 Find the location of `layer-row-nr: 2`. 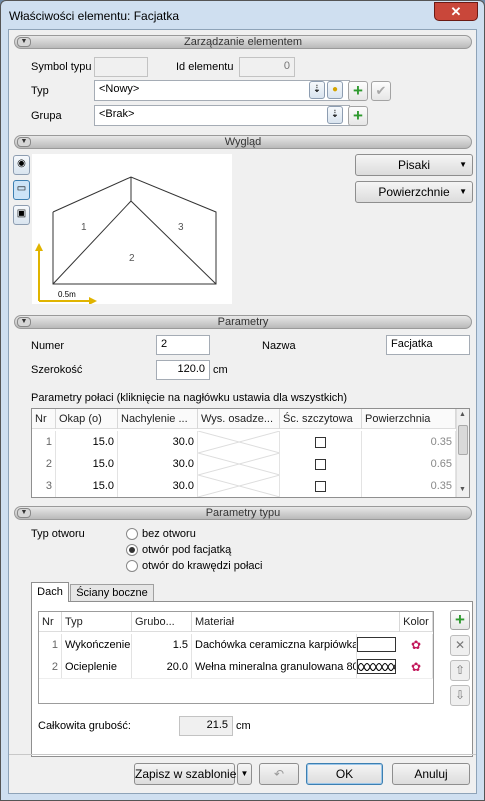

layer-row-nr: 2 is located at coordinates (50, 667).